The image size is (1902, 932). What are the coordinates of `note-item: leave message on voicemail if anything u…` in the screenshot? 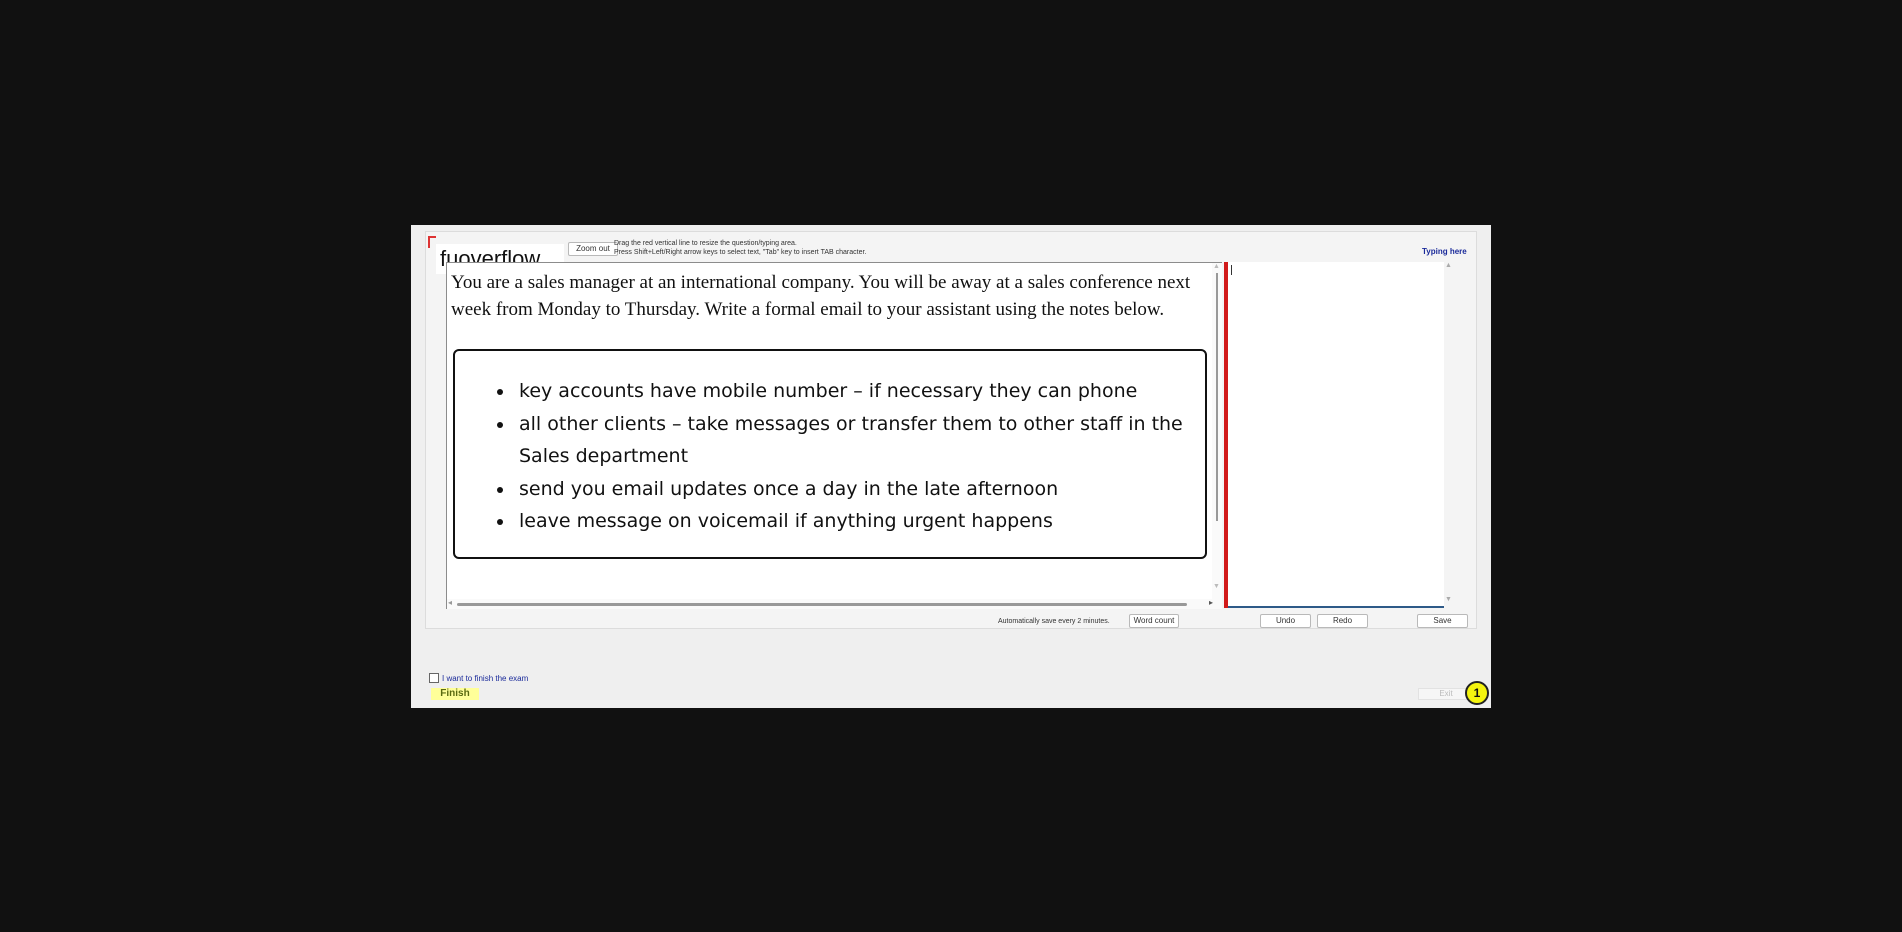 It's located at (855, 521).